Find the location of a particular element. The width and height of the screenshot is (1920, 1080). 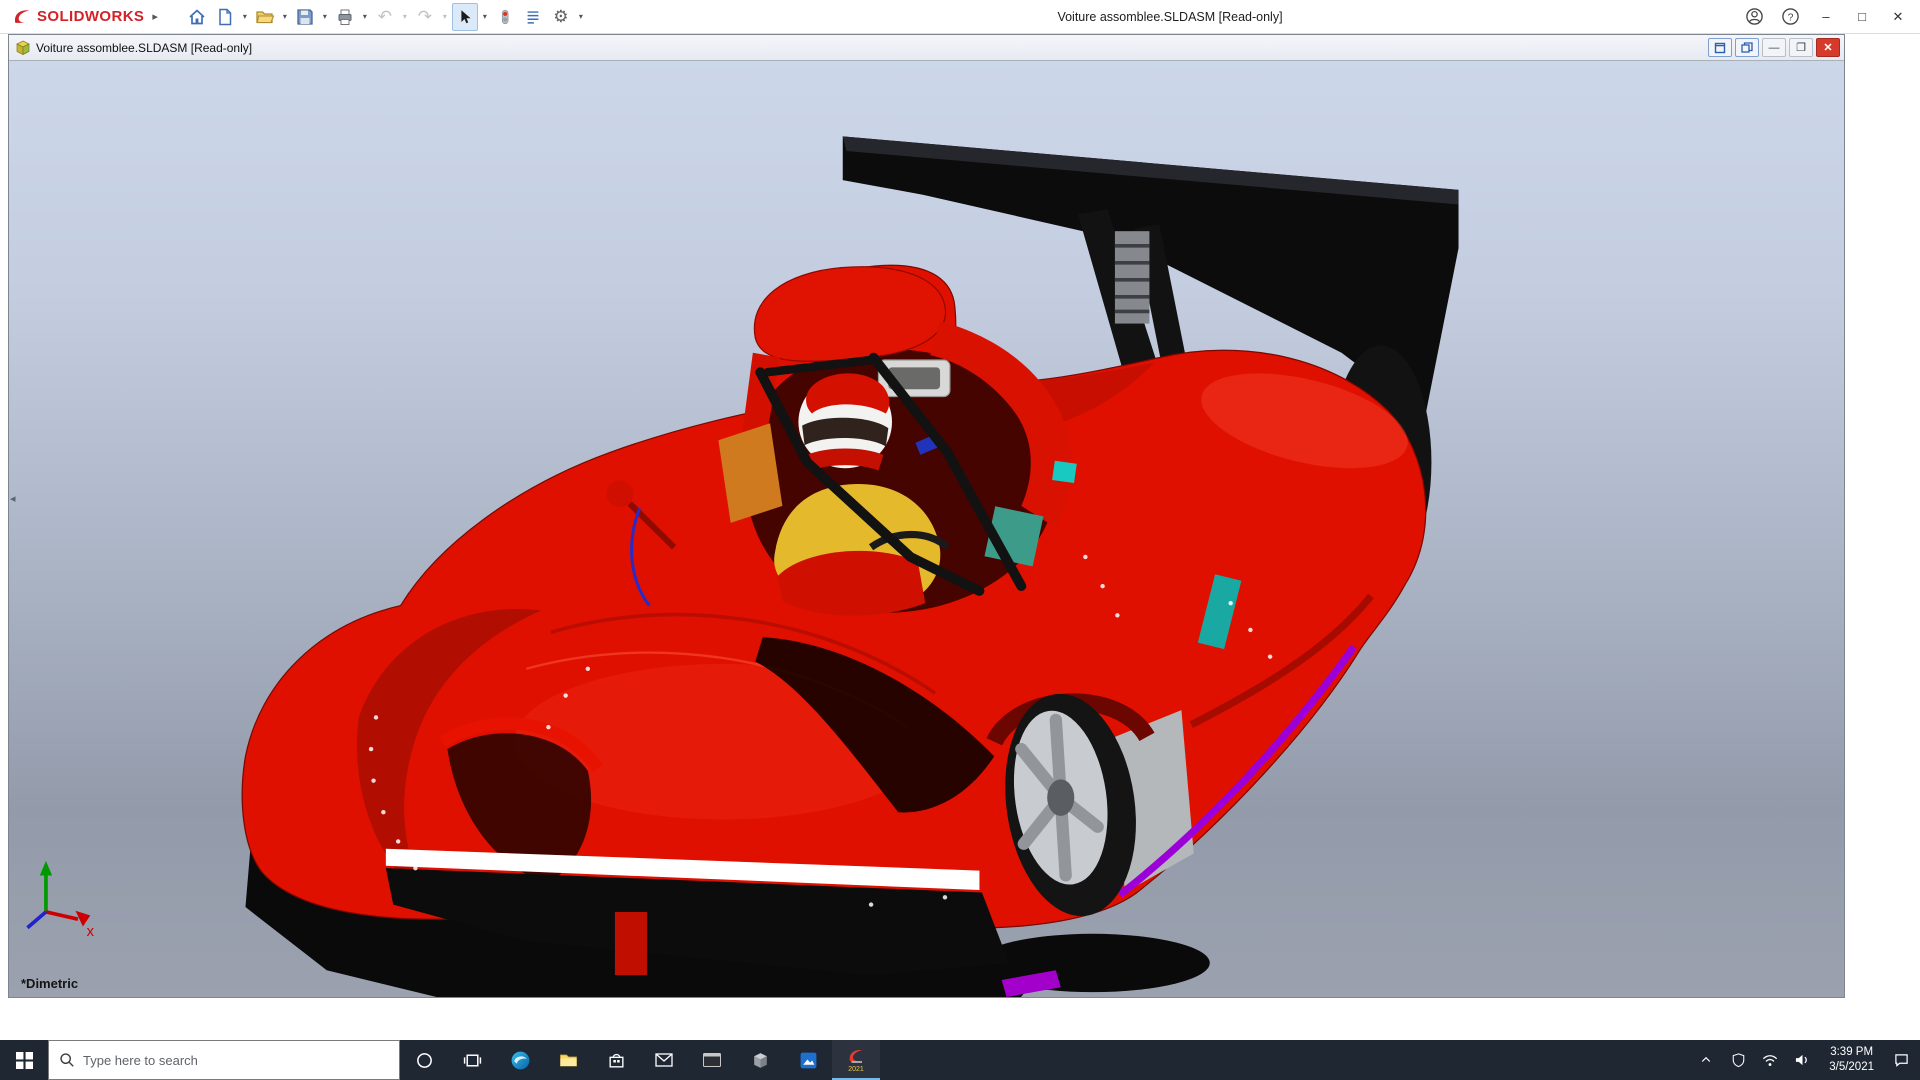

task-view-button is located at coordinates (472, 1060).